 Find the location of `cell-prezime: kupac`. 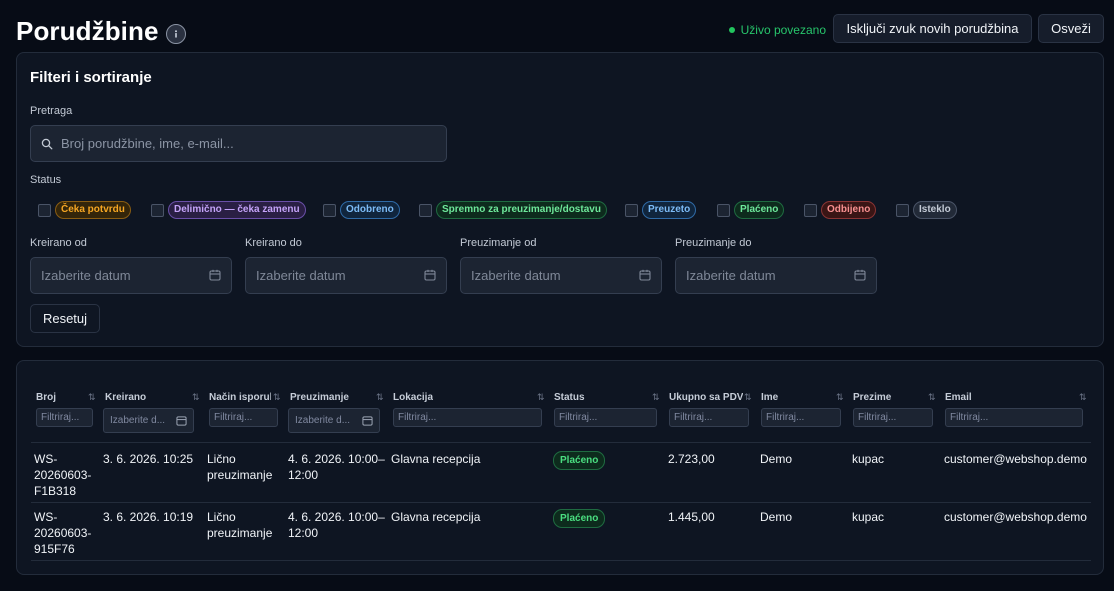

cell-prezime: kupac is located at coordinates (868, 517).